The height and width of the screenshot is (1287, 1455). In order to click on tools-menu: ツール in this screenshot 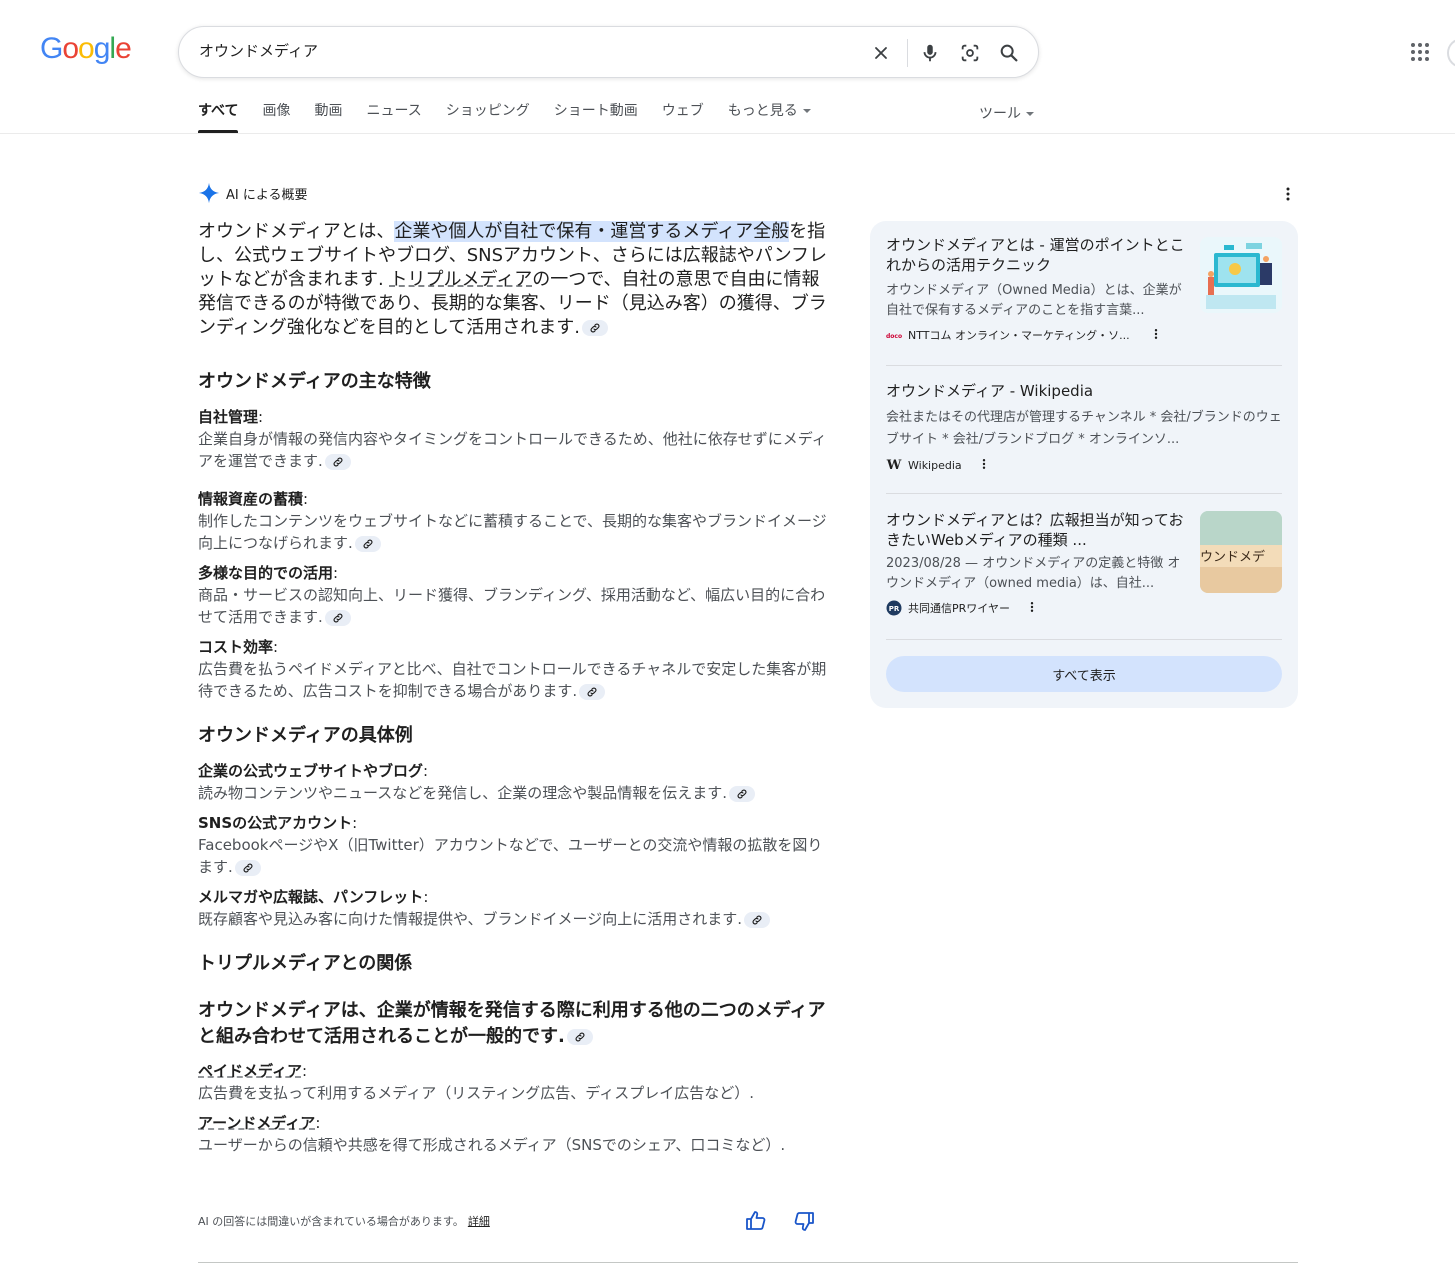, I will do `click(1006, 113)`.